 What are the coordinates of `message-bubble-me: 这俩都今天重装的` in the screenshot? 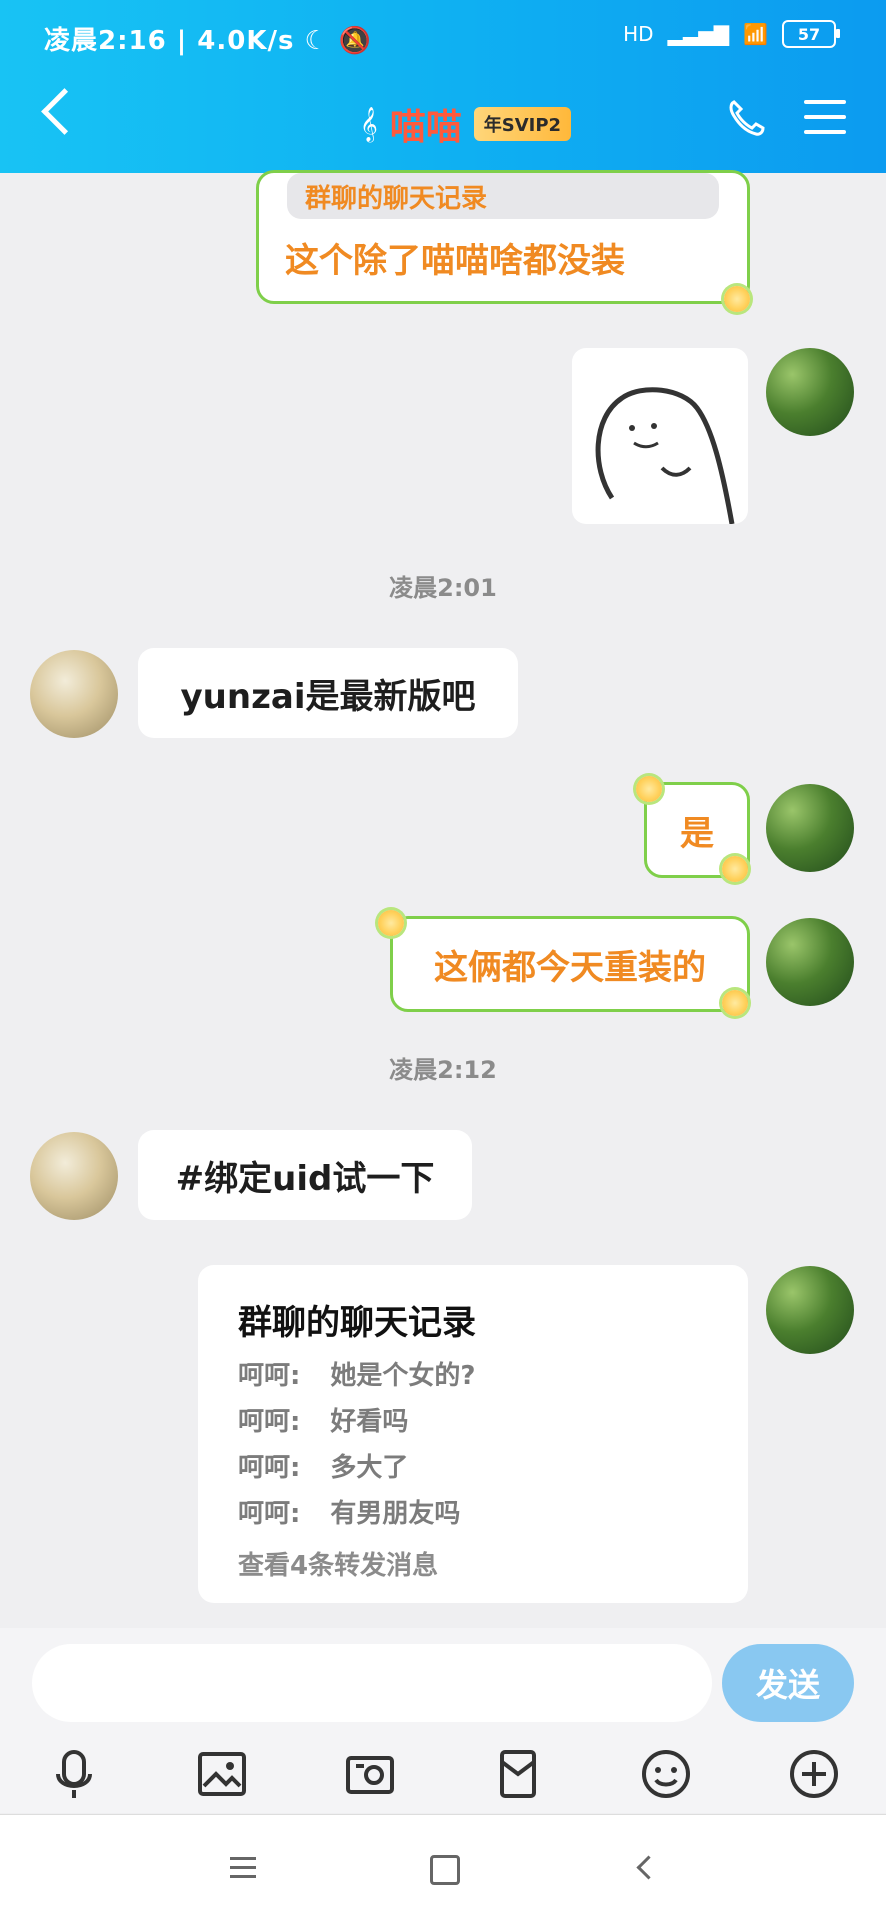 It's located at (570, 964).